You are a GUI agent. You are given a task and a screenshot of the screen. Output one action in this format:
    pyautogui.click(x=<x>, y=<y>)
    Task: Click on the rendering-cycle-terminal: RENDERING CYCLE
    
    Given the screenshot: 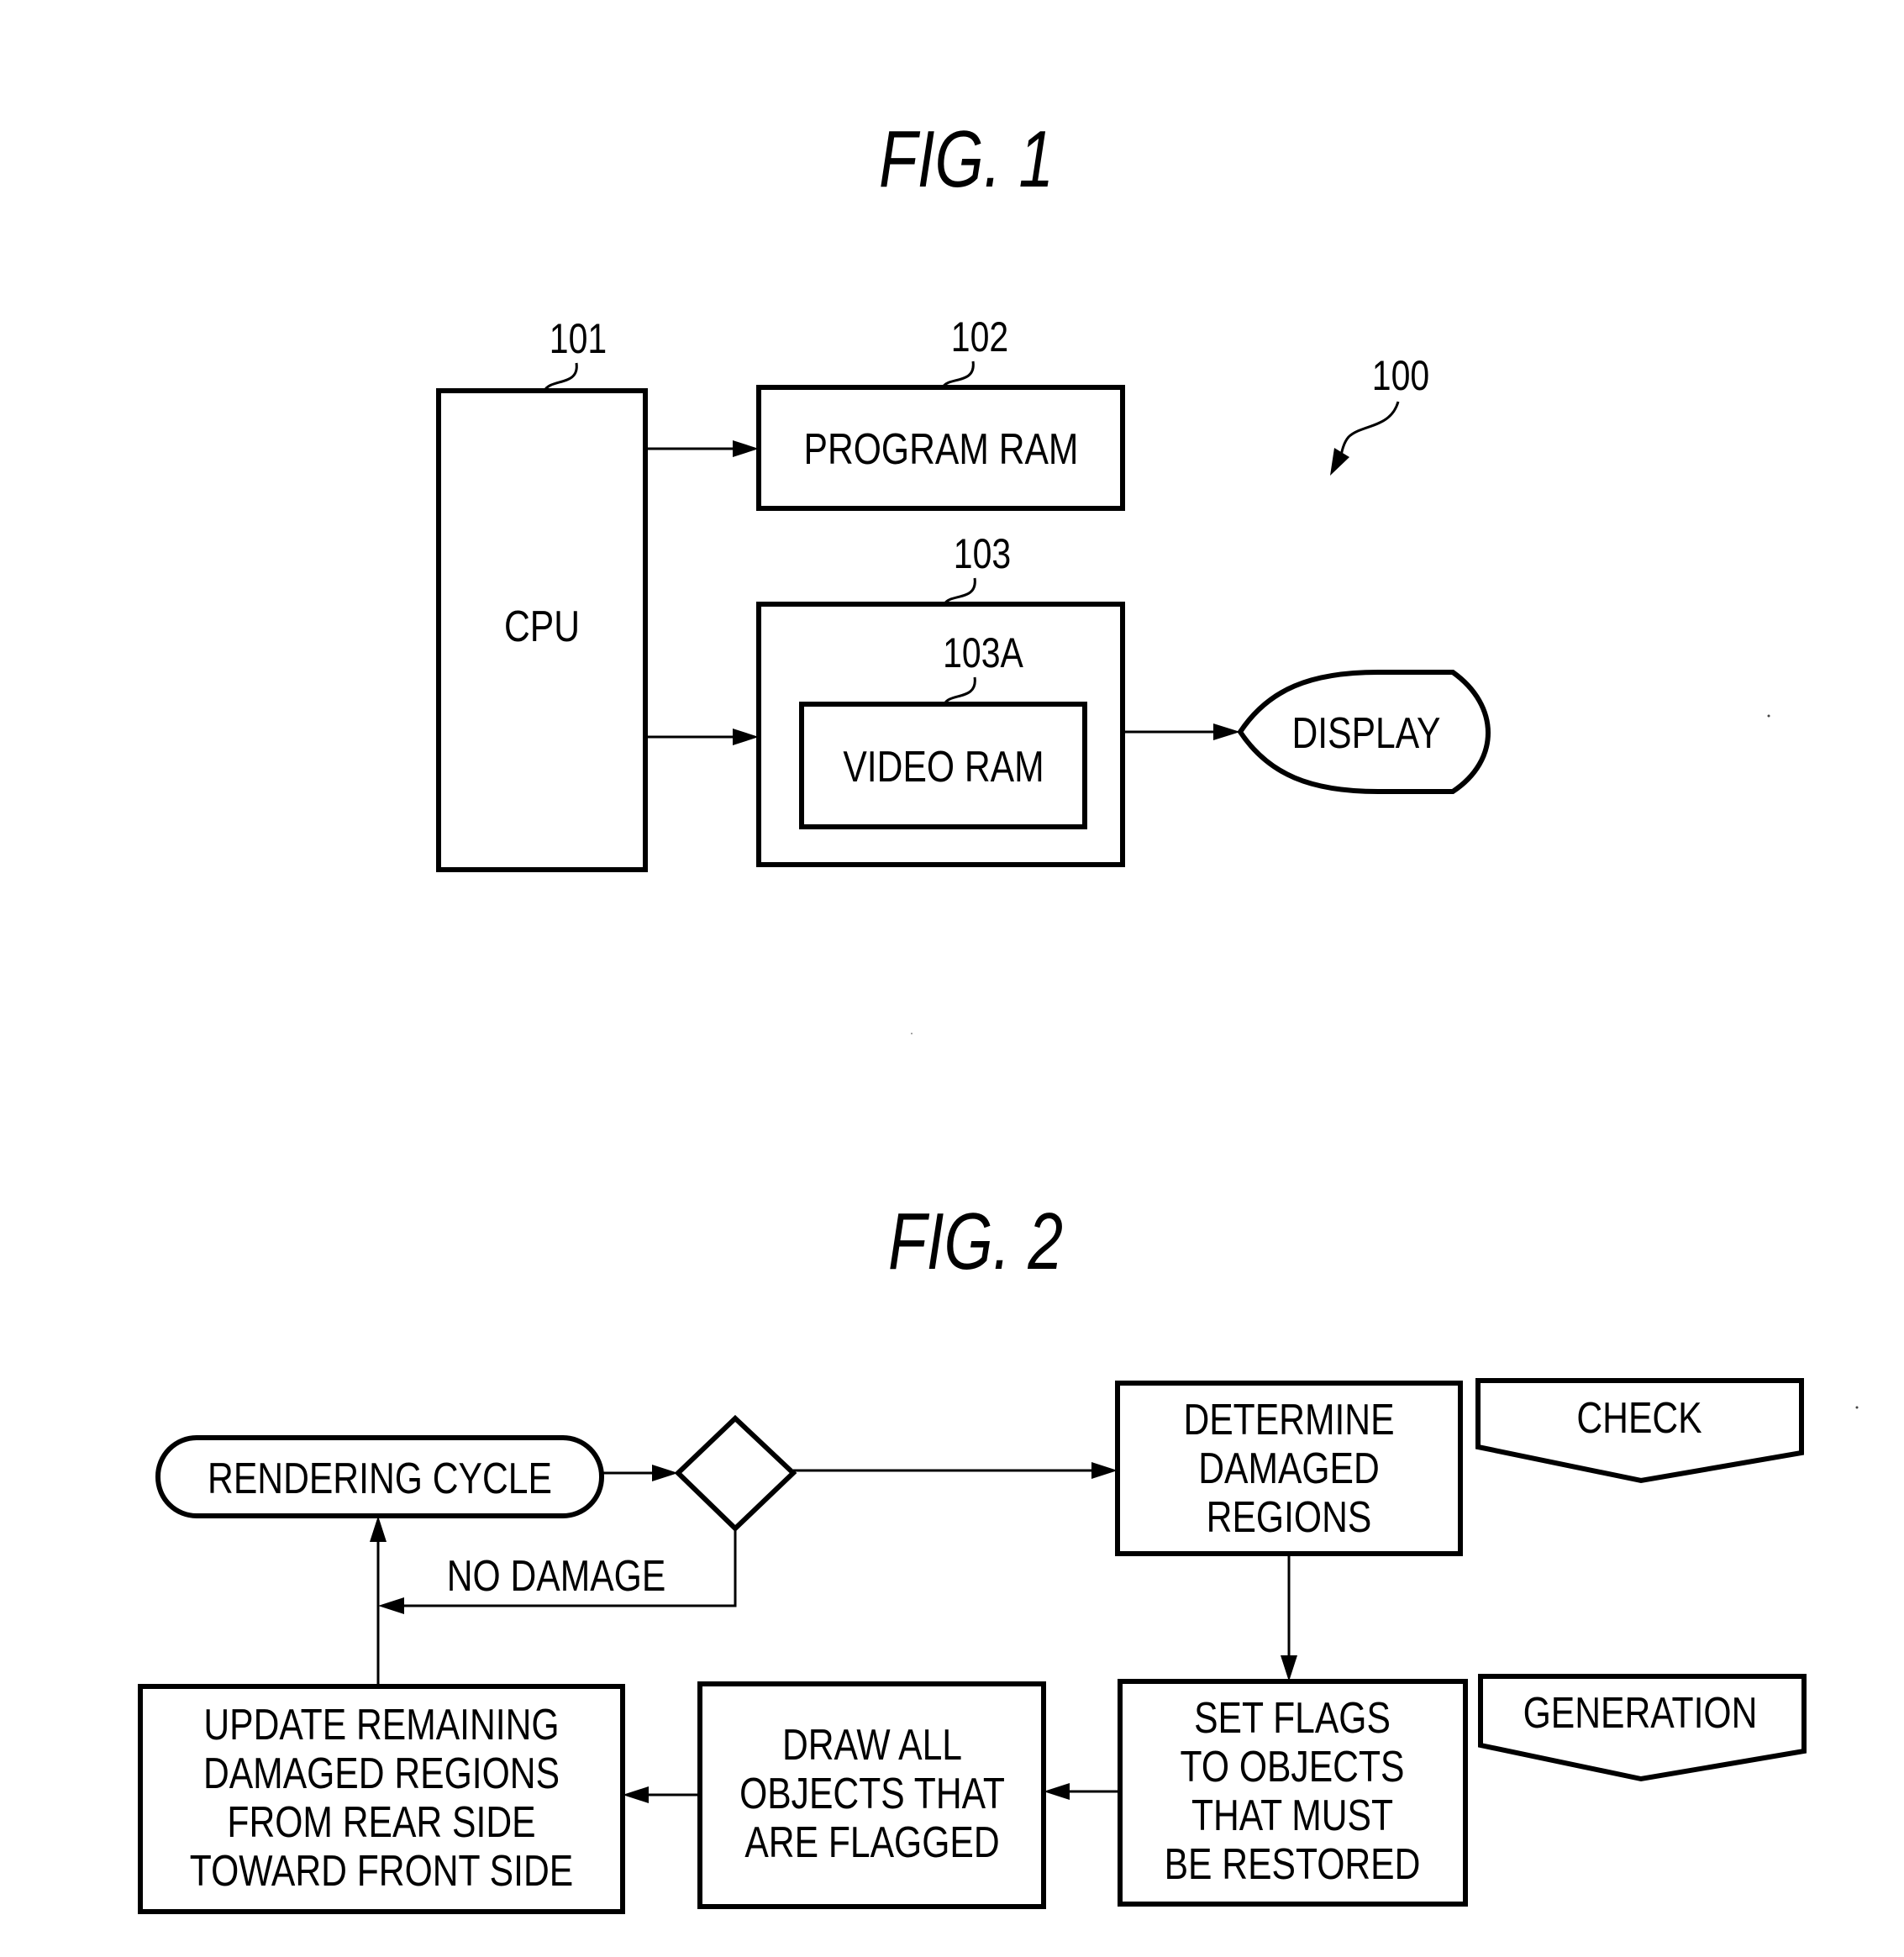 What is the action you would take?
    pyautogui.click(x=379, y=1476)
    